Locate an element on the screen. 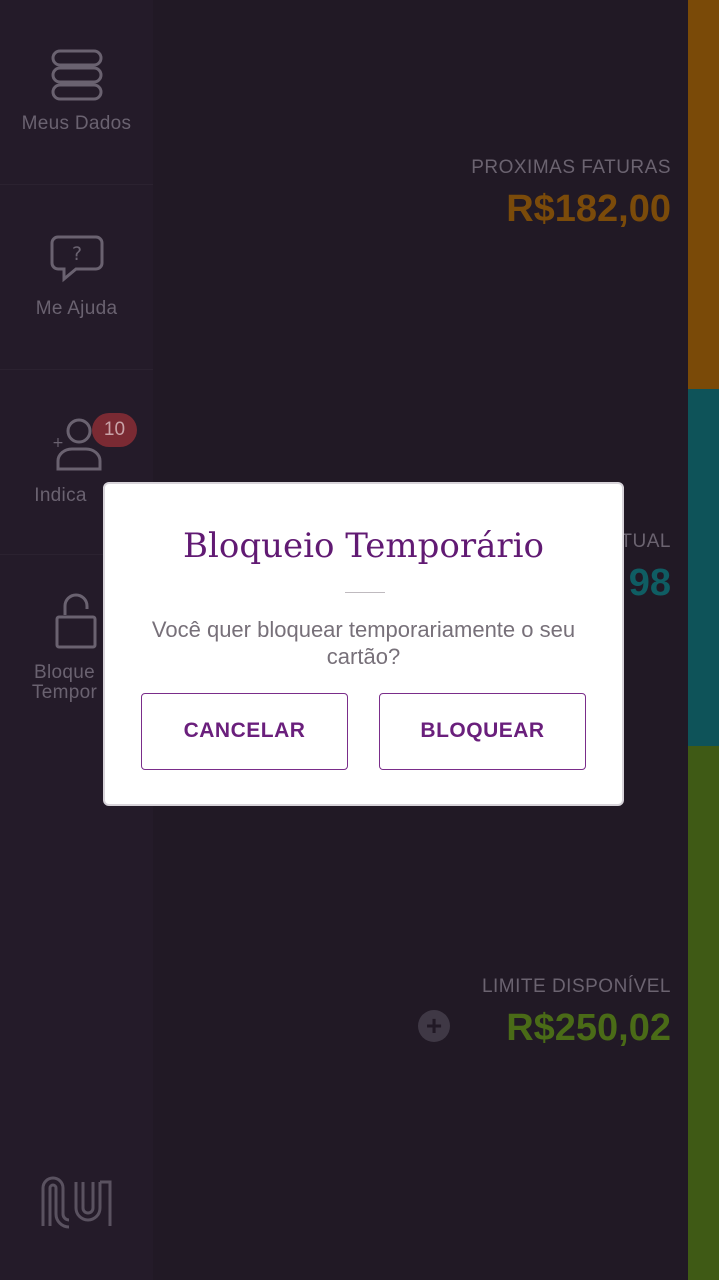 The height and width of the screenshot is (1280, 719). sidebar-item-label: Meus Dados is located at coordinates (76, 123).